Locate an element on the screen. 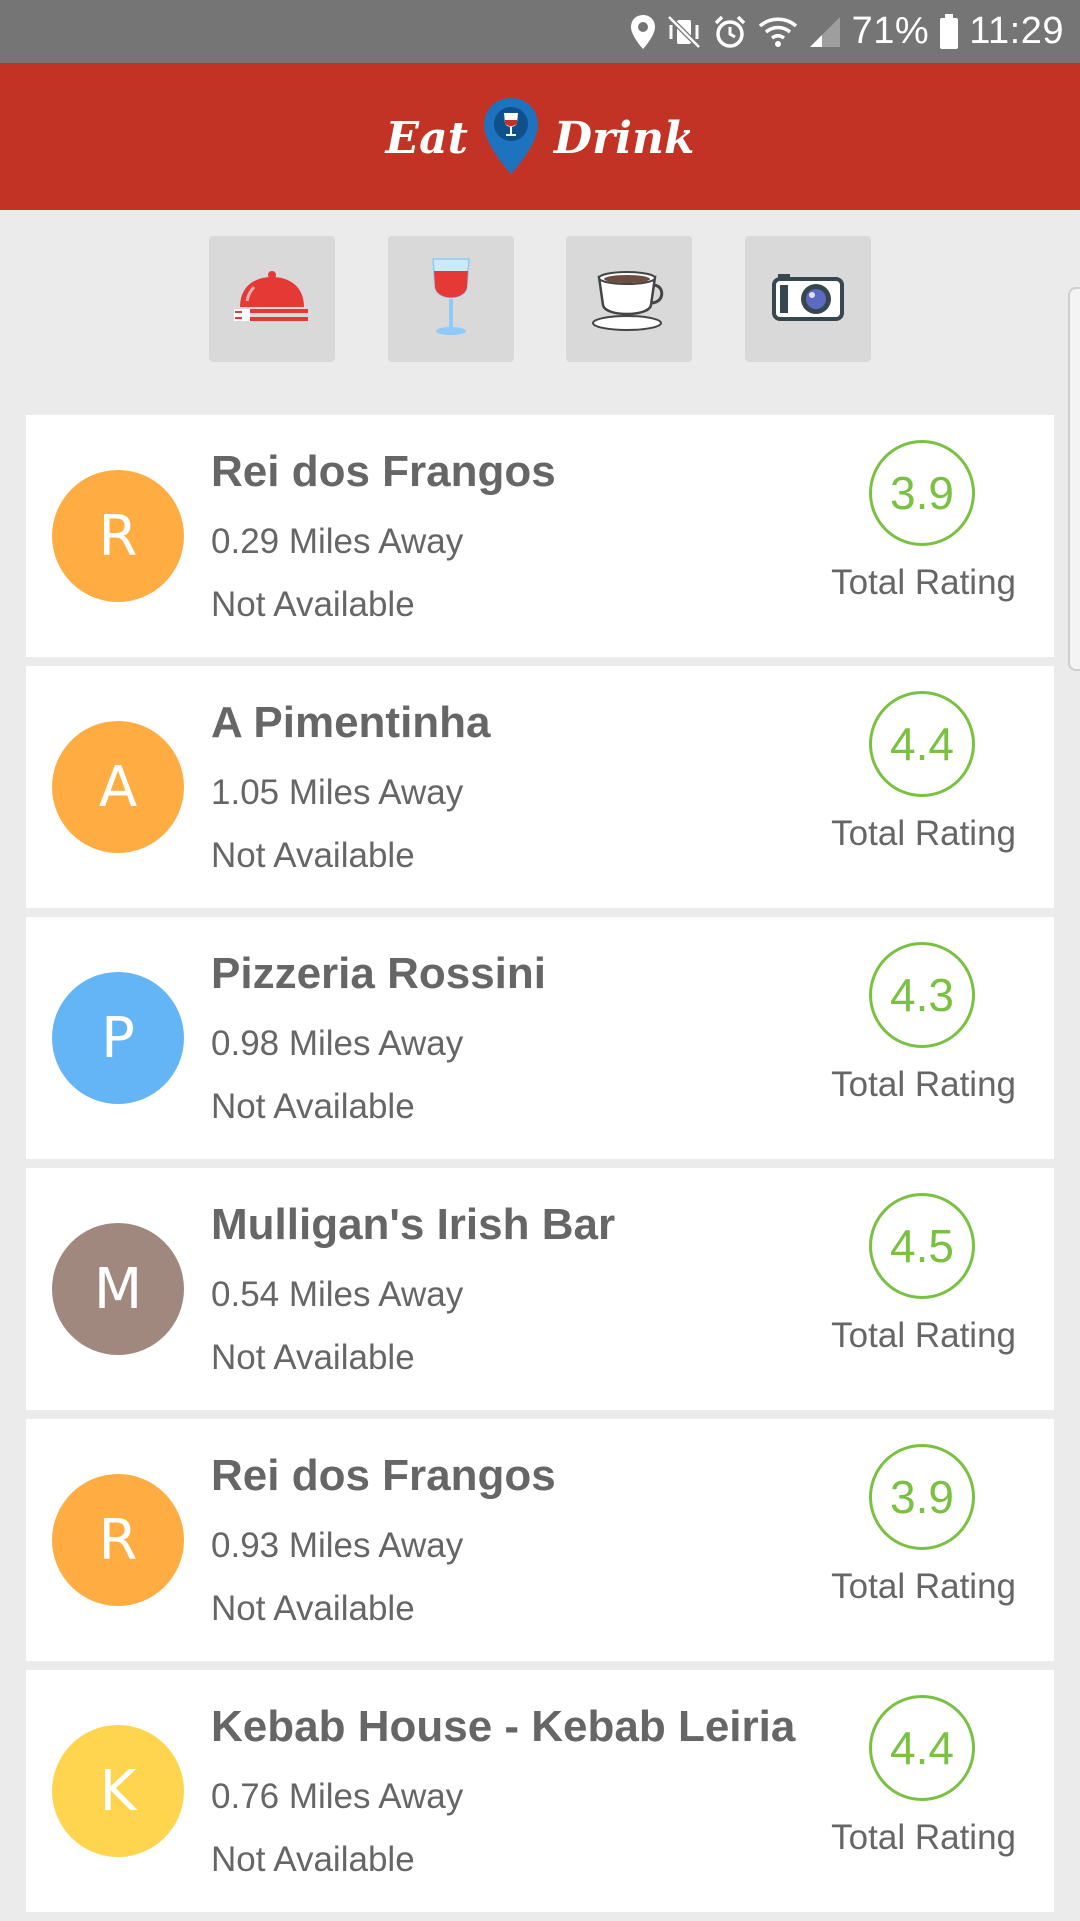  sights-category-button is located at coordinates (808, 299).